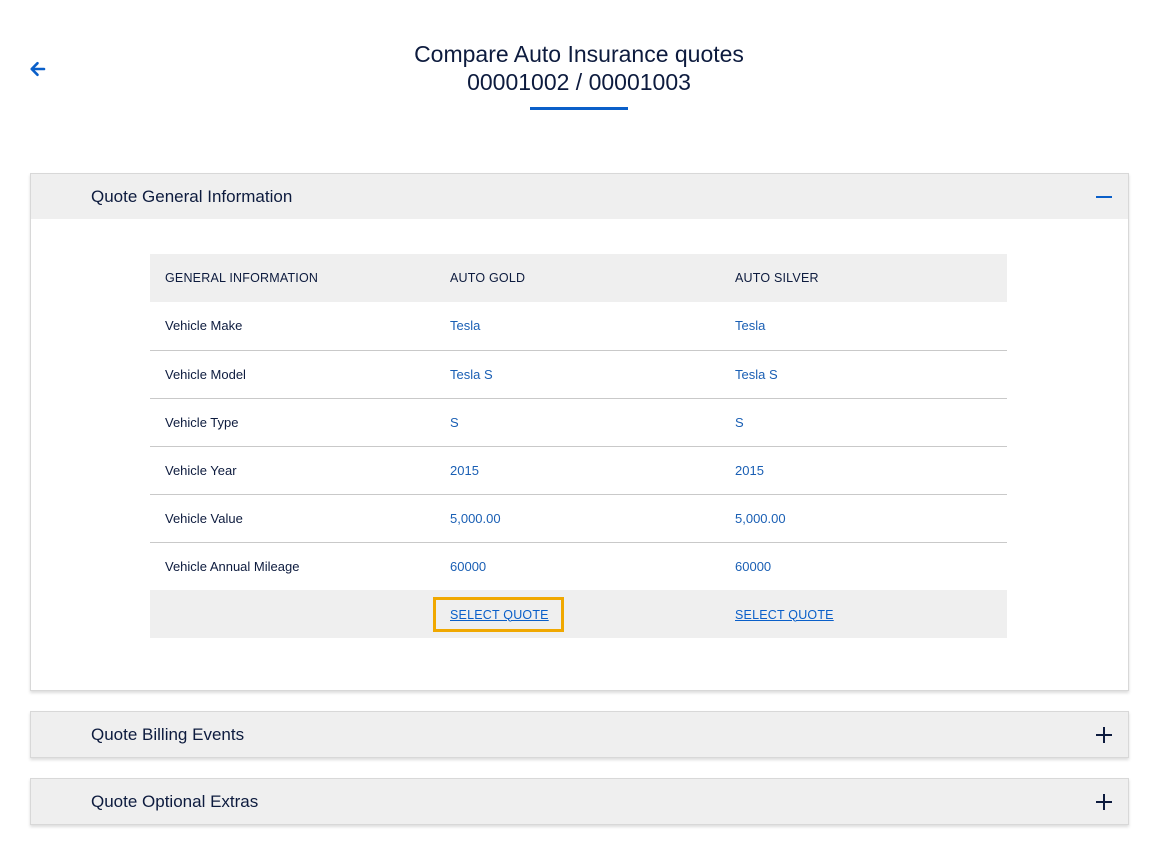 This screenshot has width=1174, height=863. I want to click on gold-action-cell: SELECT QUOTE, so click(576, 614).